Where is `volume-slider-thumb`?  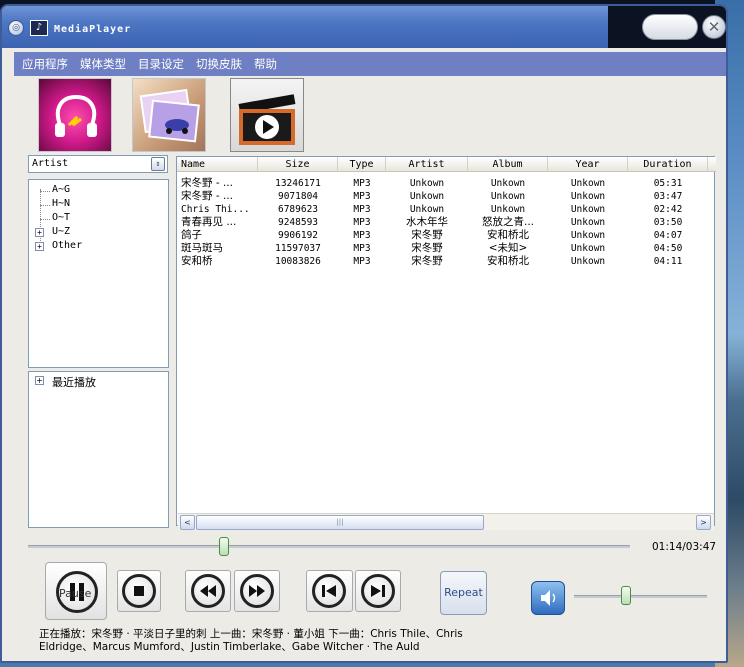 volume-slider-thumb is located at coordinates (625, 595).